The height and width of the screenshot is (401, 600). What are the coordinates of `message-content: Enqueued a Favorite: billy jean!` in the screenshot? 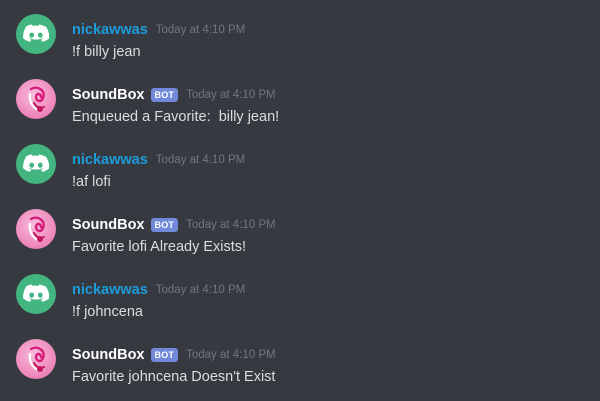 It's located at (176, 117).